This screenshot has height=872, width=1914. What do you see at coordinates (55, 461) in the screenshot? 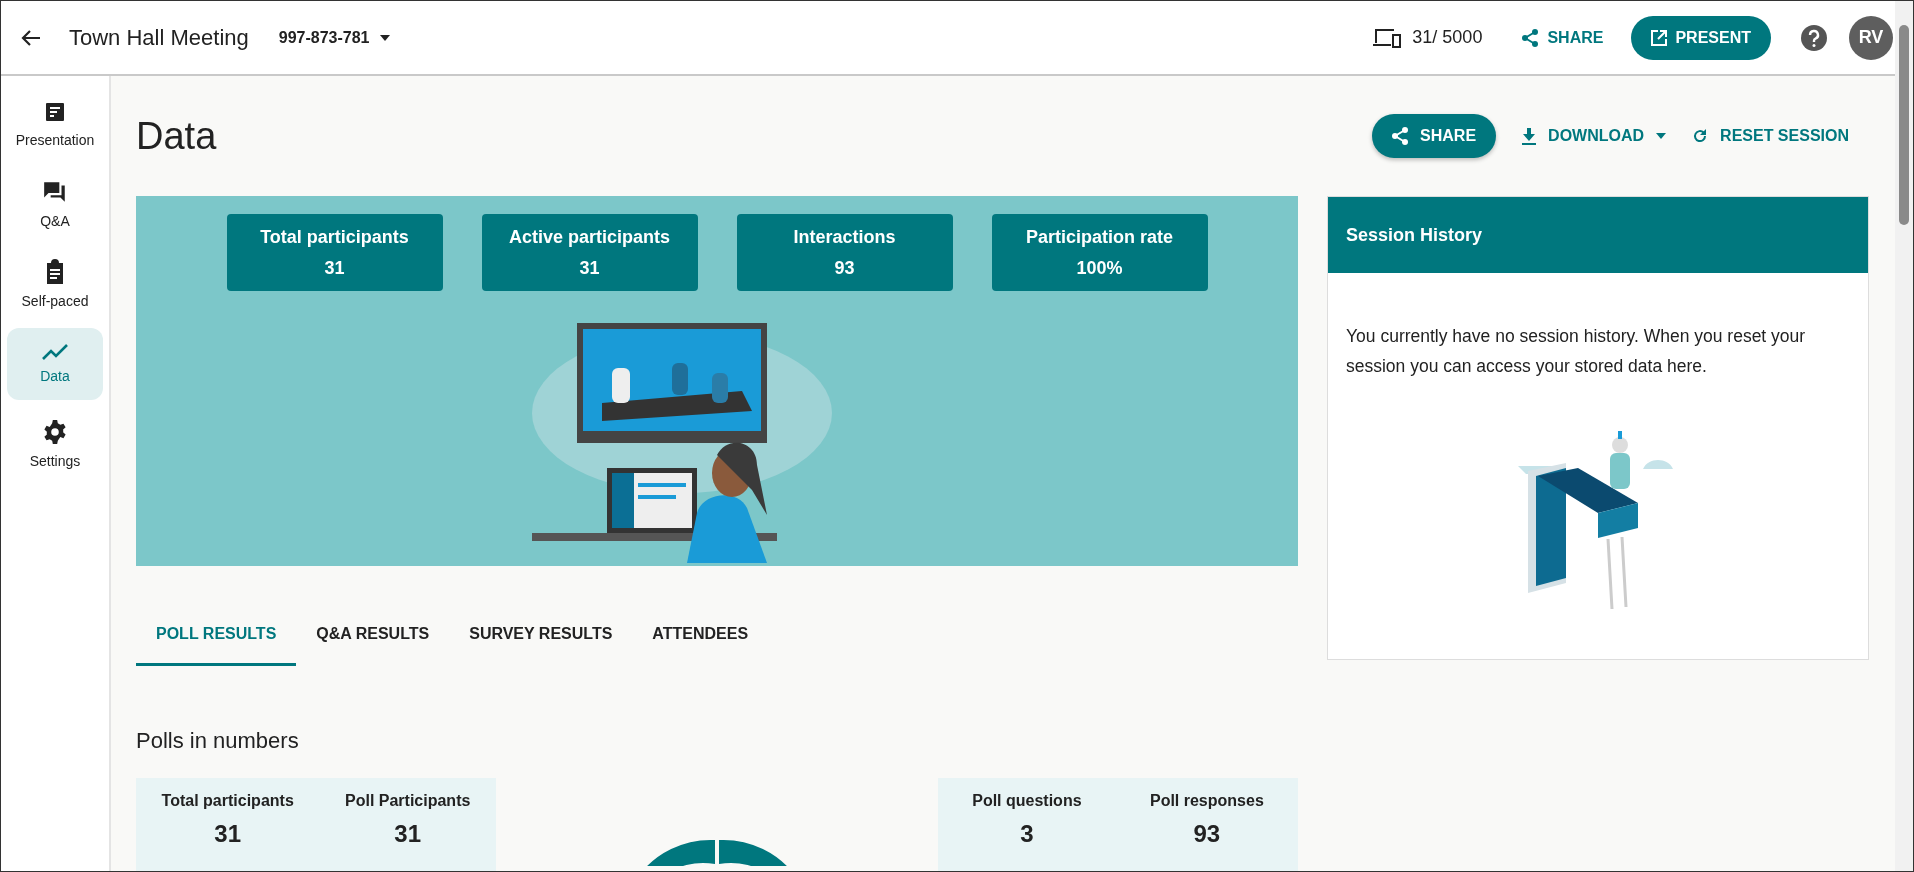
I see `sidebar-label: Settings` at bounding box center [55, 461].